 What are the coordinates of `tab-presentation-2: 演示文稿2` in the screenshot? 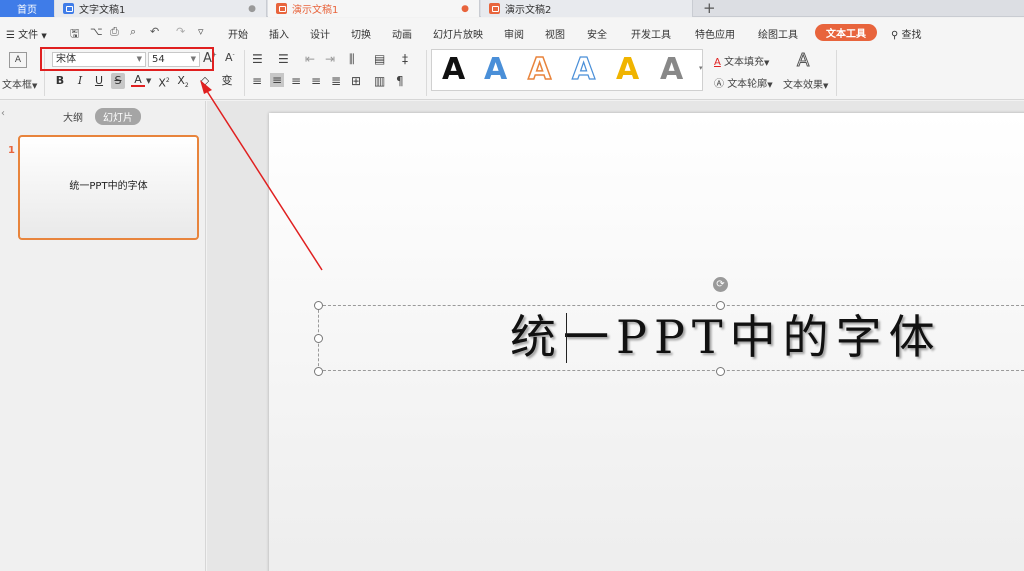 It's located at (587, 8).